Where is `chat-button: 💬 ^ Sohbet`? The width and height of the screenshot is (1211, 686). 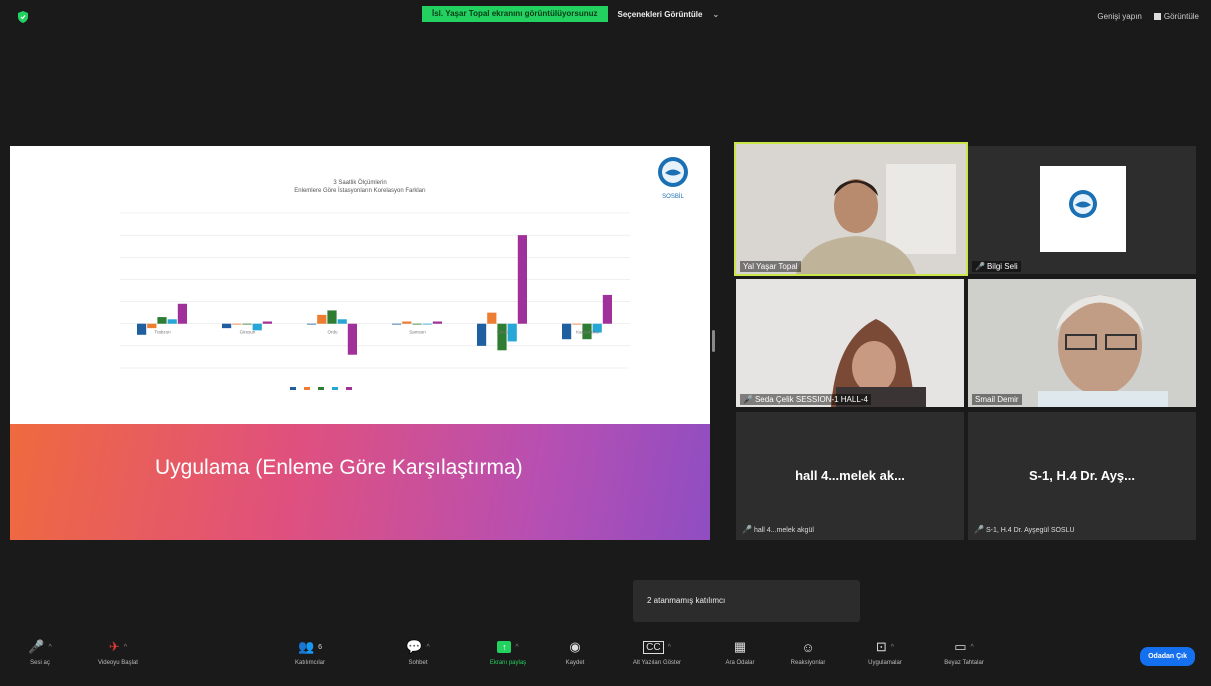
chat-button: 💬 ^ Sohbet is located at coordinates (418, 652).